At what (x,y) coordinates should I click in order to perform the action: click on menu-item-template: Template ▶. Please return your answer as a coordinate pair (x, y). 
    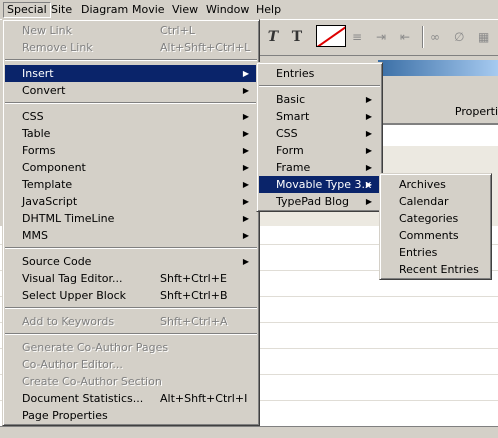
    Looking at the image, I should click on (131, 184).